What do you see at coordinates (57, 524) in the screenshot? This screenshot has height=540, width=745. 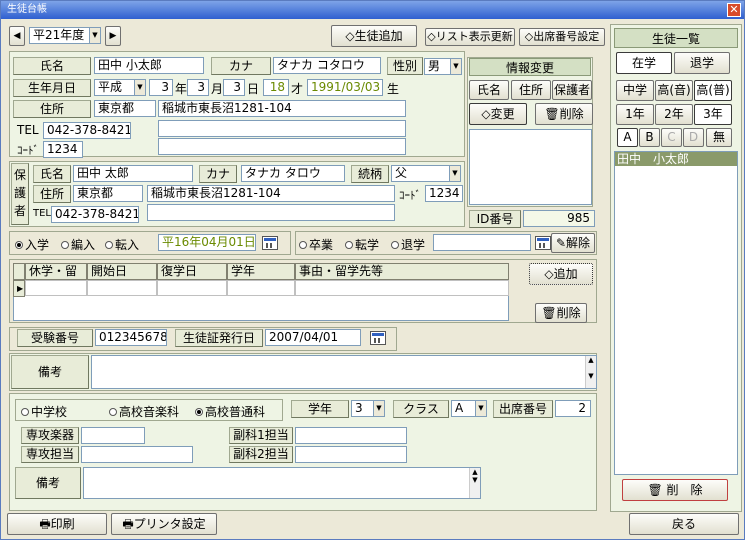 I see `print-button: 🖶印刷` at bounding box center [57, 524].